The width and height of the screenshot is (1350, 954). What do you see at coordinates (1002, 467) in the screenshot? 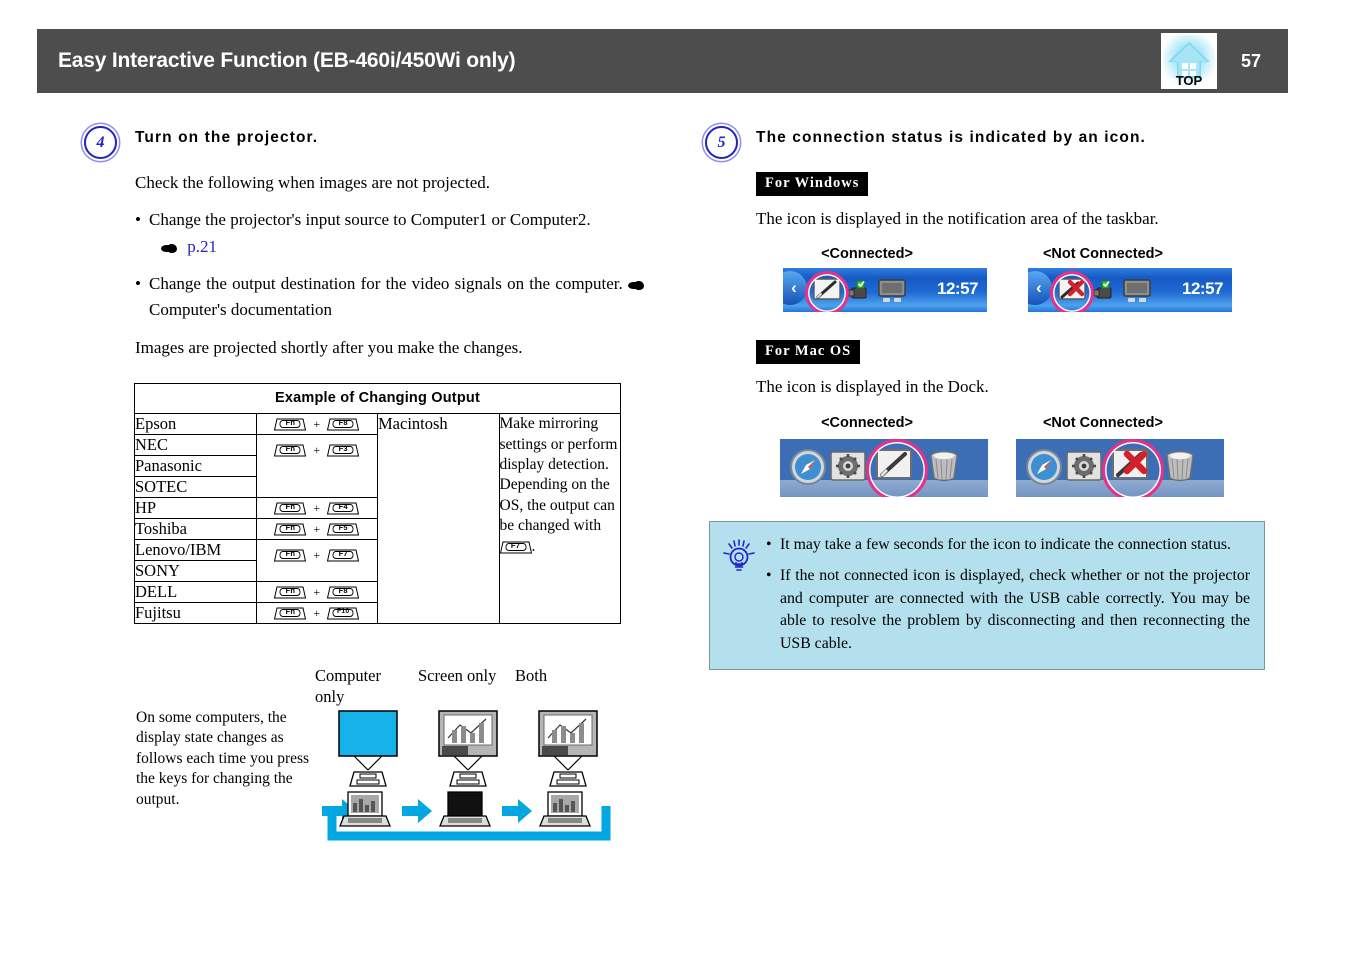
I see `macos-dock-row` at bounding box center [1002, 467].